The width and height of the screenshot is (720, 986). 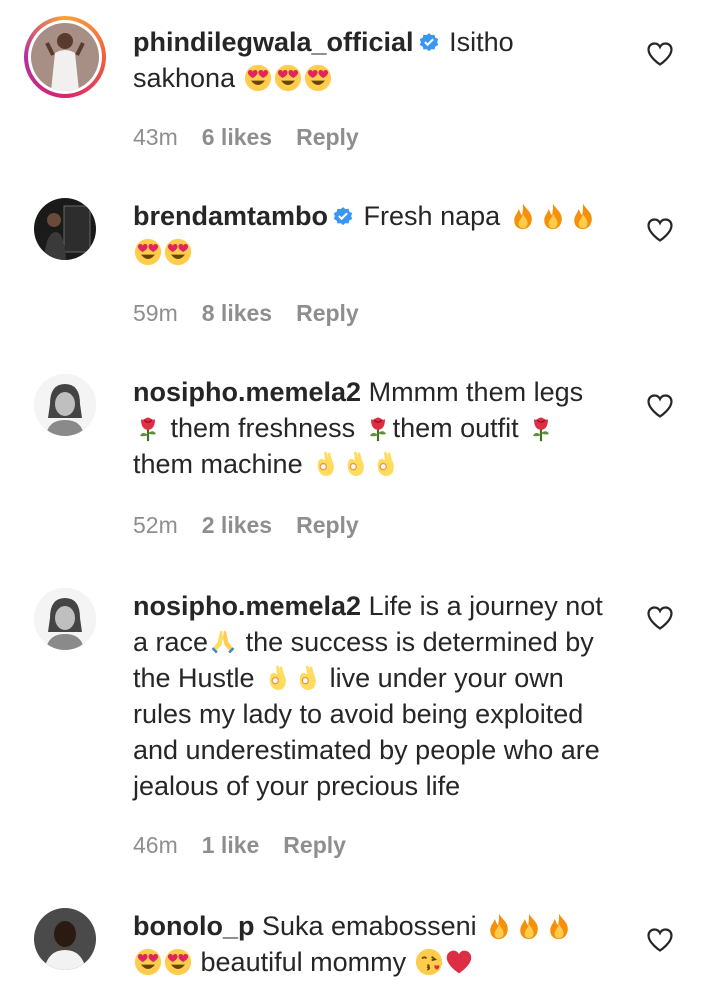 I want to click on comment-text-part: the success is determined by, so click(x=419, y=642).